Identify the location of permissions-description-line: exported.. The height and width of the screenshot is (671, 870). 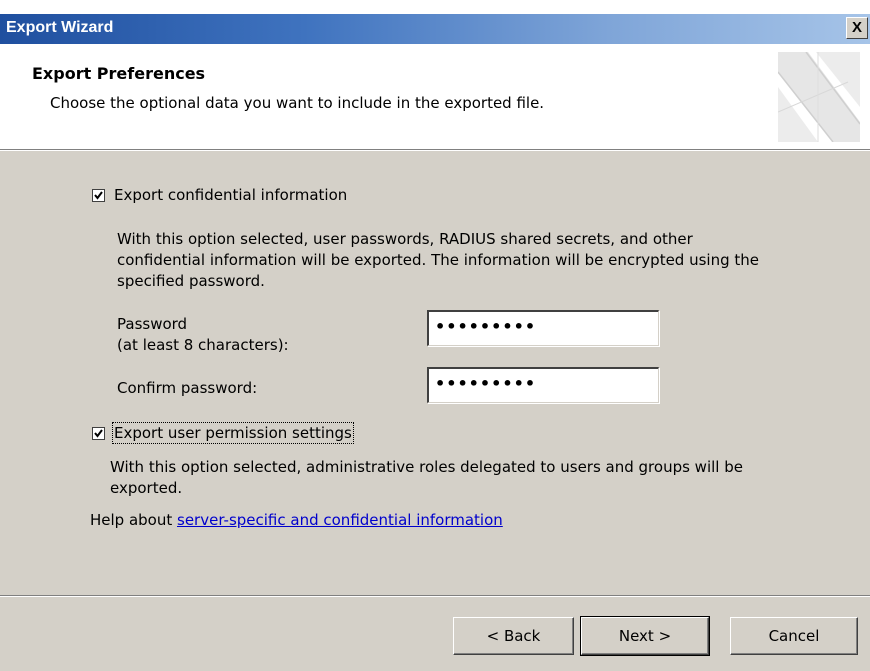
(146, 488).